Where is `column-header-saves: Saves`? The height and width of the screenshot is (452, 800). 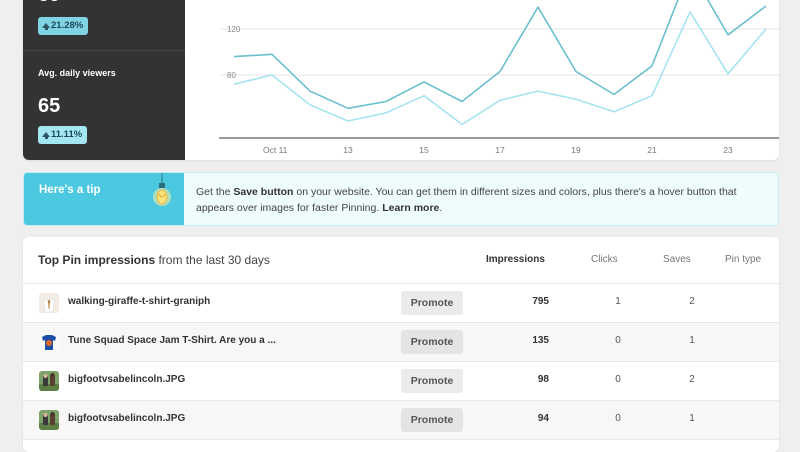 column-header-saves: Saves is located at coordinates (677, 259).